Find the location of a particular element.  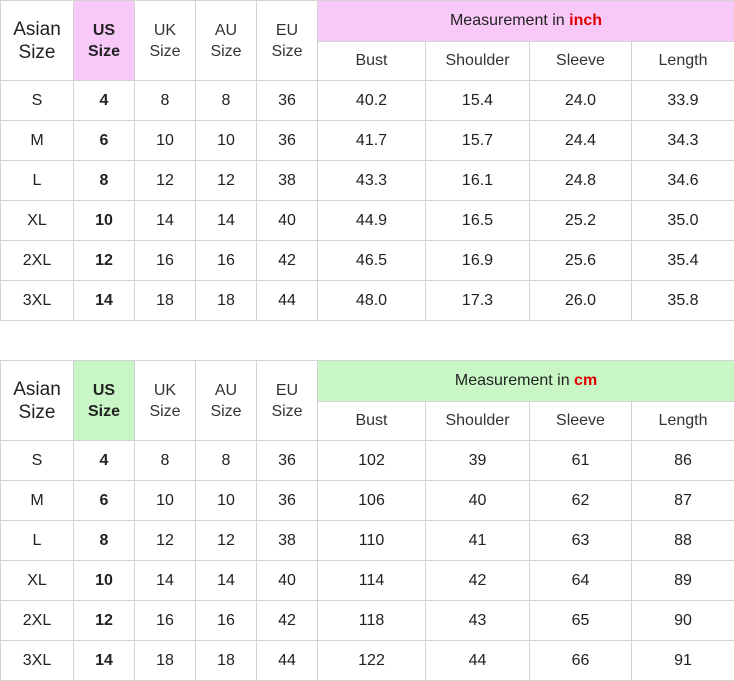

bust-cell: 102 is located at coordinates (371, 460).